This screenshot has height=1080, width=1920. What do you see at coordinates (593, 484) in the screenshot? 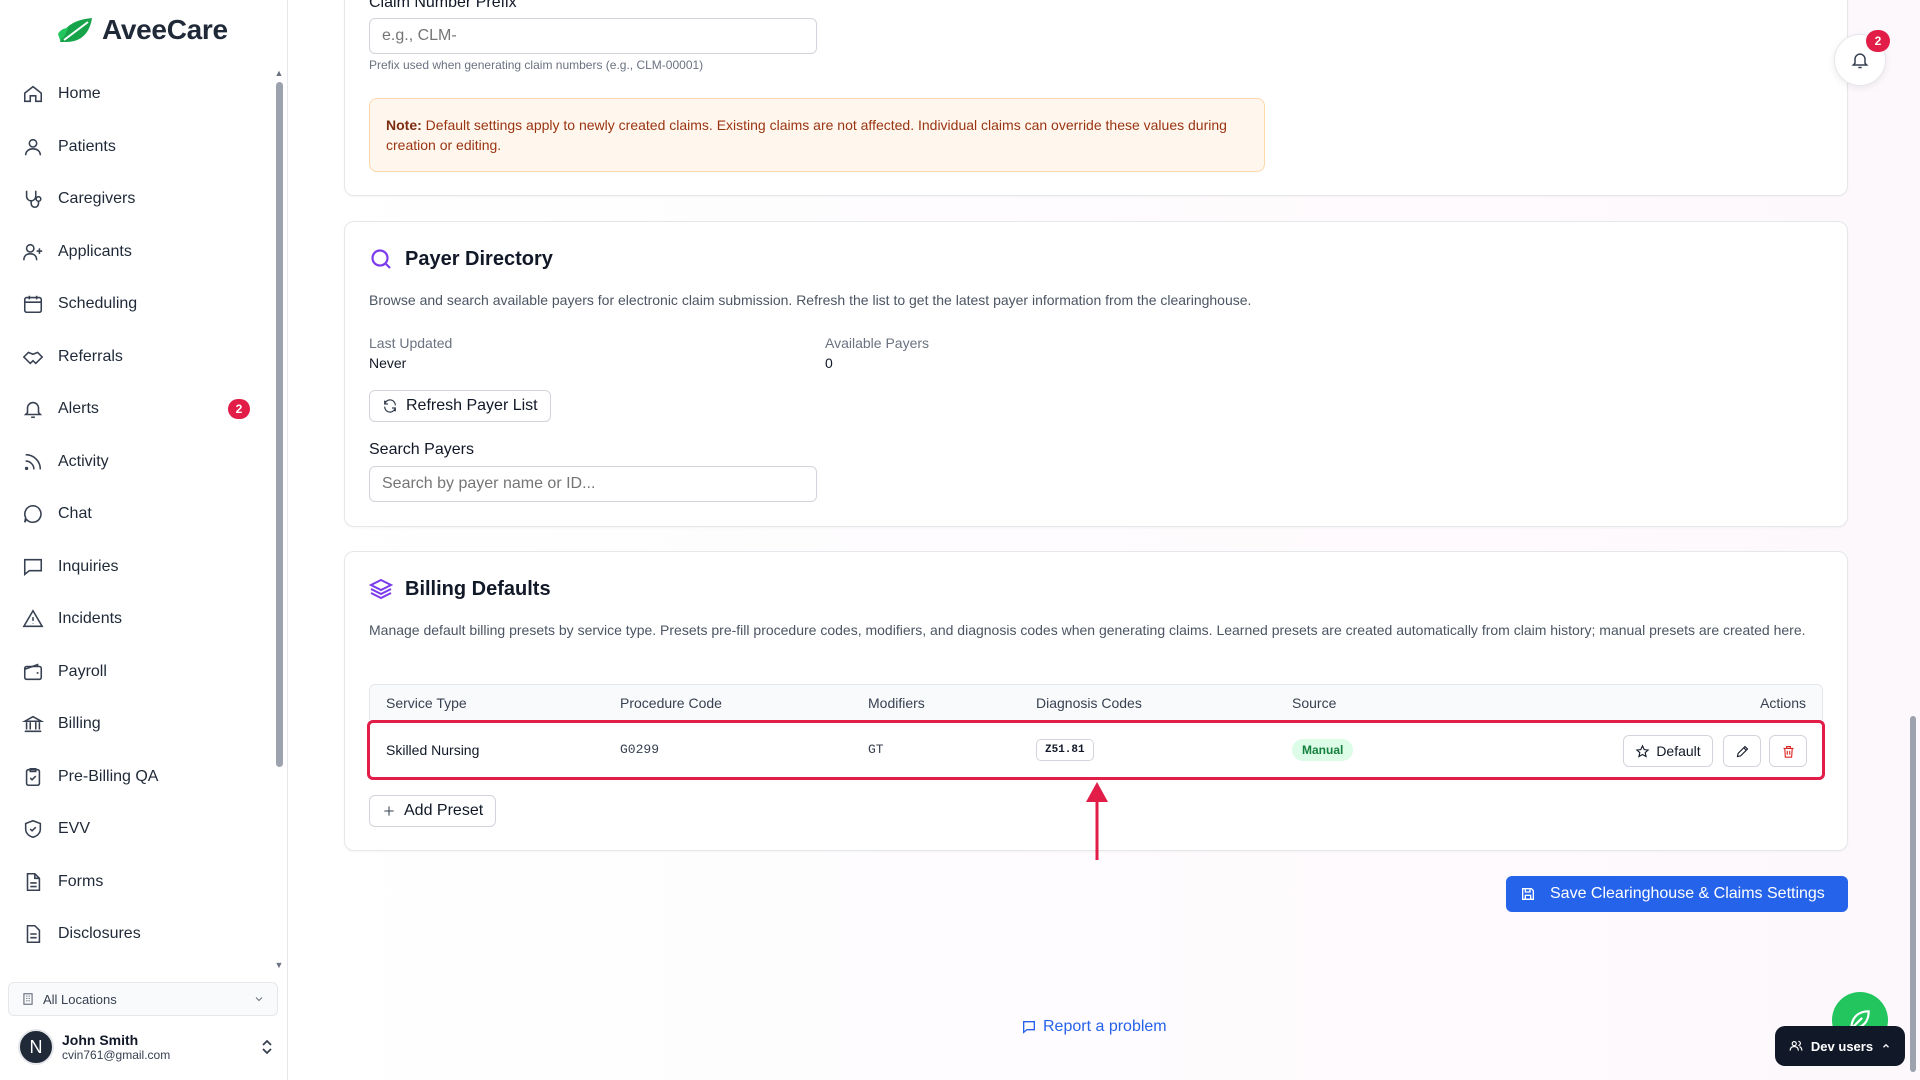
I see `search-payers-input` at bounding box center [593, 484].